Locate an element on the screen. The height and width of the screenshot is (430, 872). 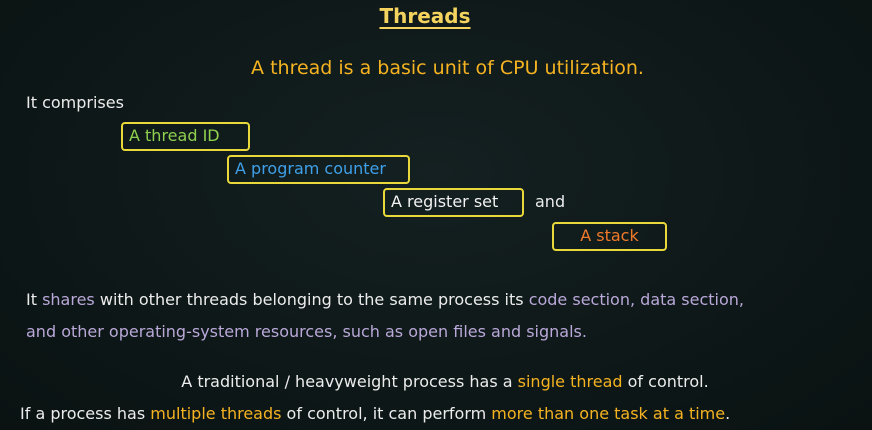
shared-sections: code section, data section, is located at coordinates (636, 299).